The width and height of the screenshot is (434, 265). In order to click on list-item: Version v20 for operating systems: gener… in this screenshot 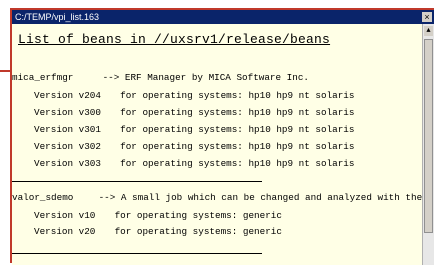, I will do `click(158, 232)`.